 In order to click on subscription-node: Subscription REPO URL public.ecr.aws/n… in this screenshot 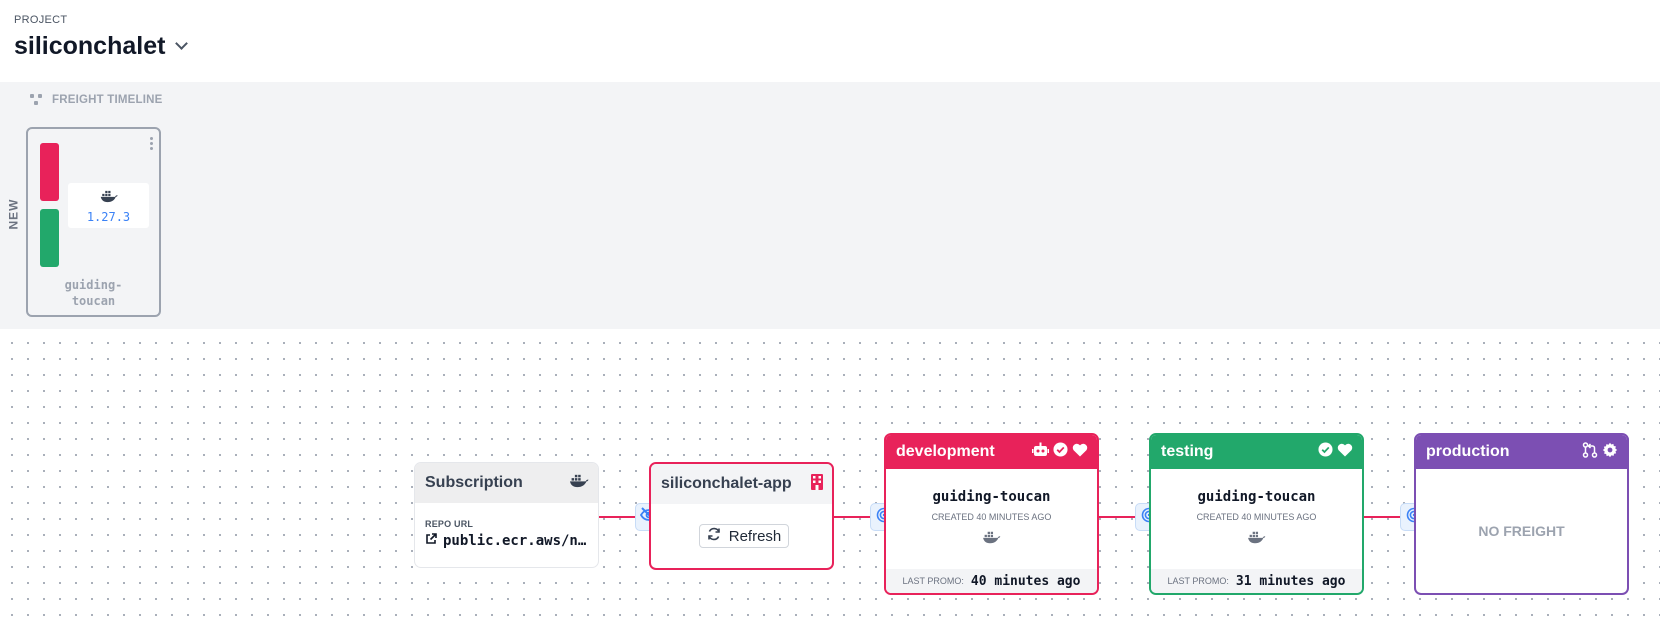, I will do `click(506, 515)`.